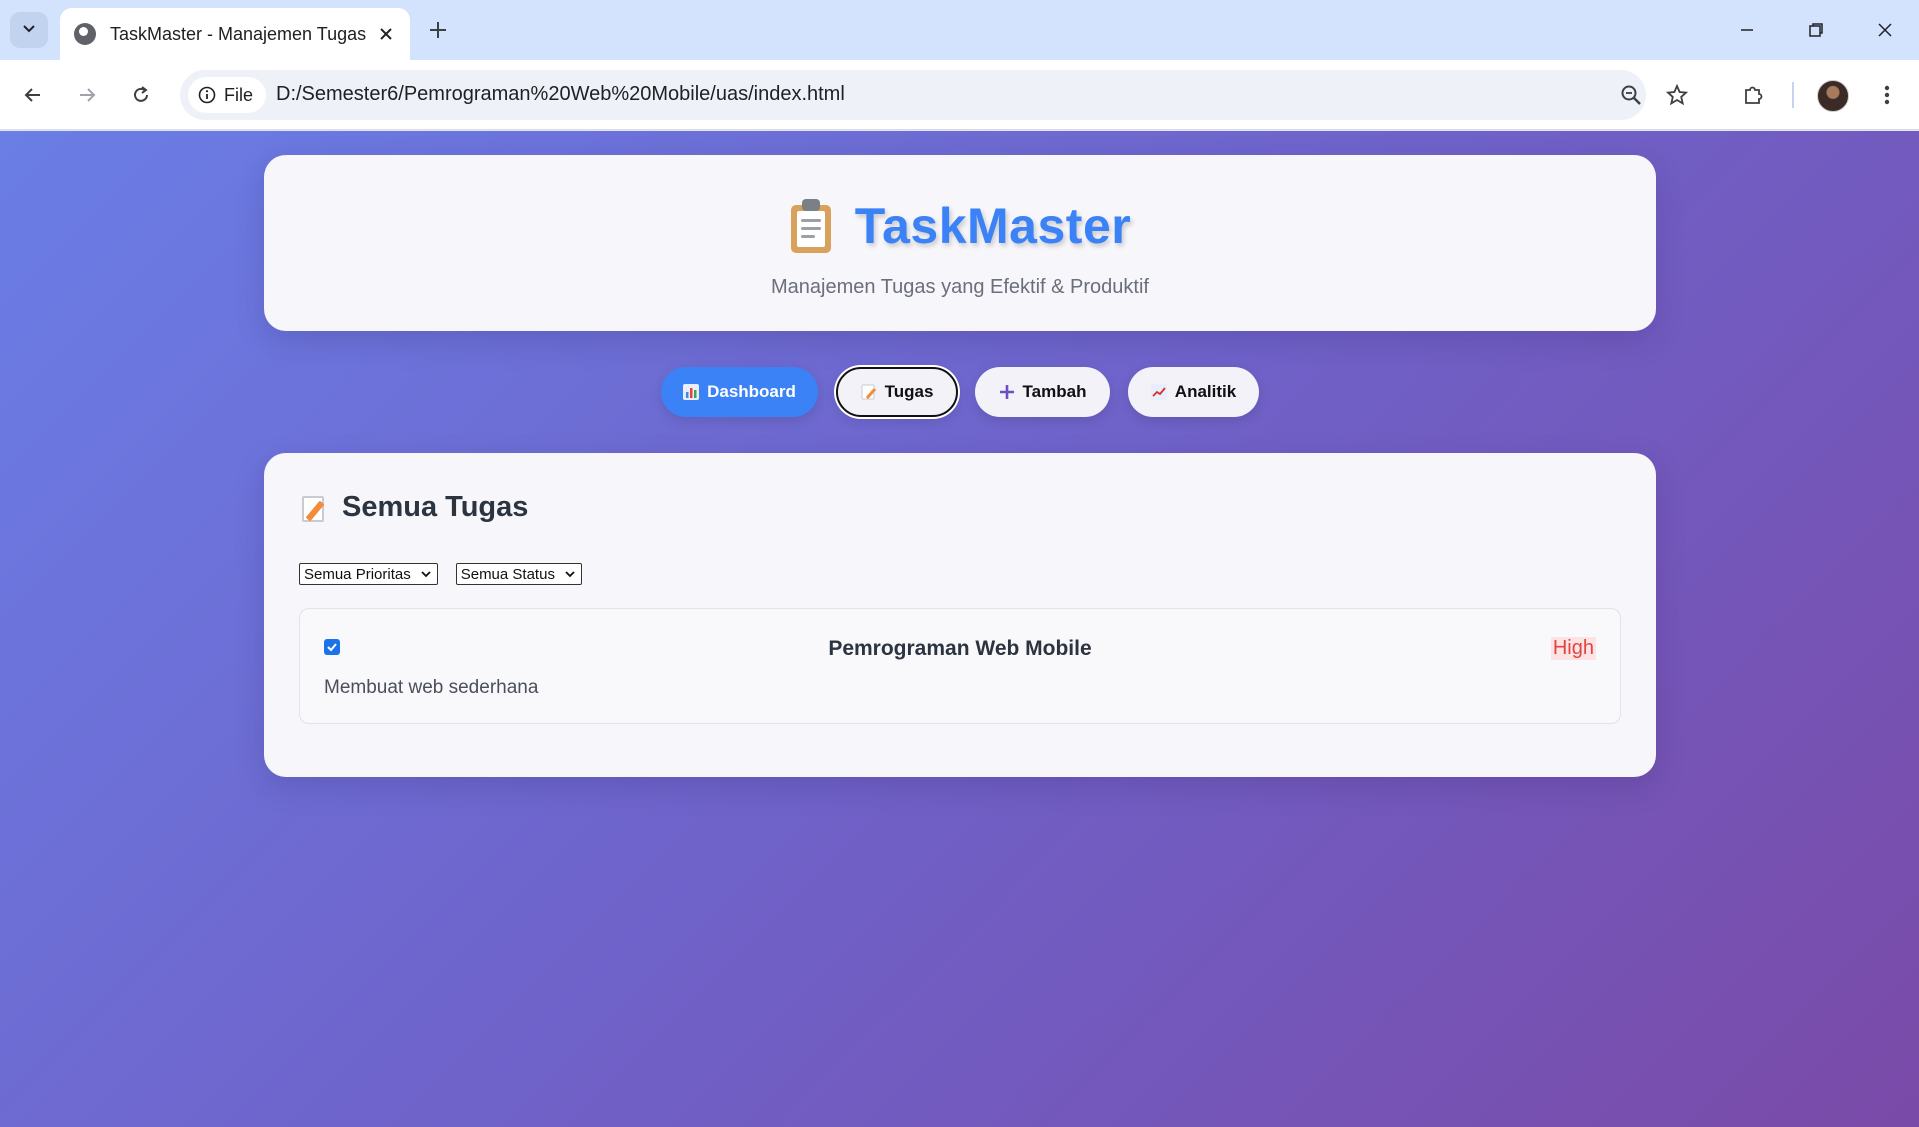 Image resolution: width=1919 pixels, height=1127 pixels. I want to click on tab-title: TaskMaster - Manajemen Tugas, so click(238, 33).